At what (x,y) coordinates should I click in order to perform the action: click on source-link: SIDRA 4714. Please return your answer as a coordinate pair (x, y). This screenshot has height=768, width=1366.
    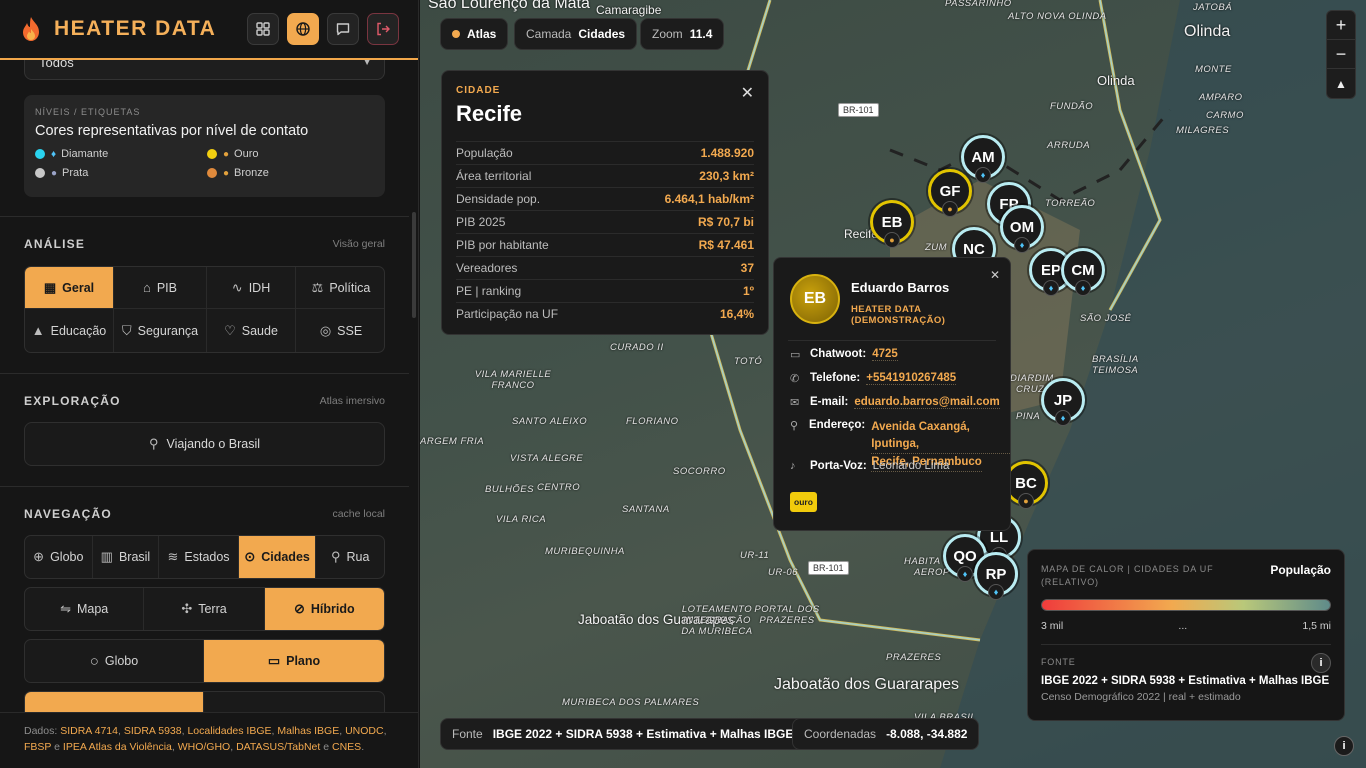
    Looking at the image, I should click on (89, 731).